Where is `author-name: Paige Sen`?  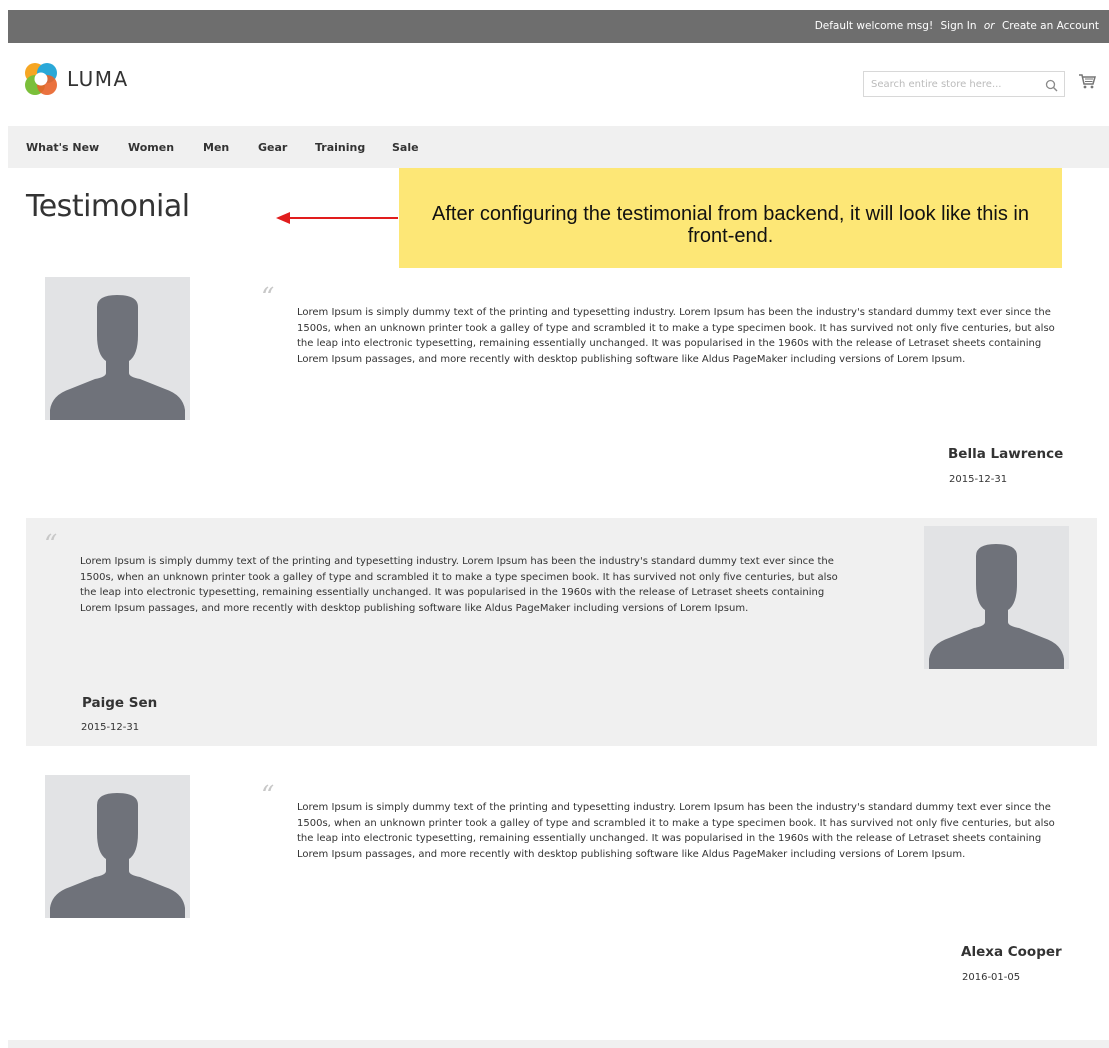
author-name: Paige Sen is located at coordinates (120, 703).